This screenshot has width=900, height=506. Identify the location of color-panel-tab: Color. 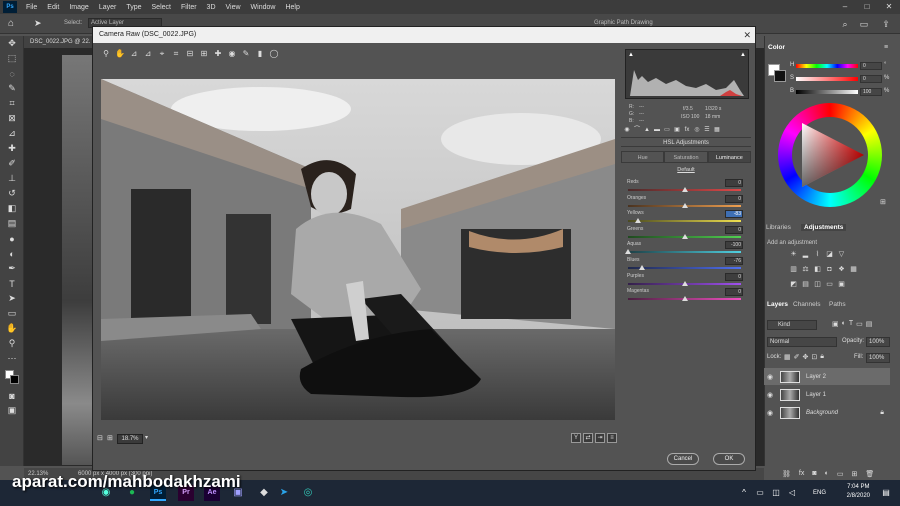
(776, 47).